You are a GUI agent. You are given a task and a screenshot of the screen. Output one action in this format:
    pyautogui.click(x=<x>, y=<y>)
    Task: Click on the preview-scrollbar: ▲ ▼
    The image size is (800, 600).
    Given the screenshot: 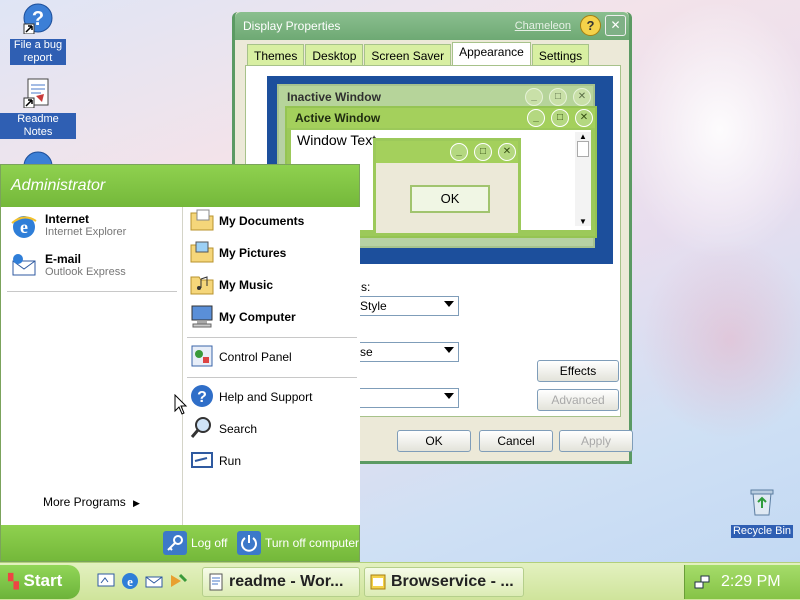 What is the action you would take?
    pyautogui.click(x=583, y=179)
    